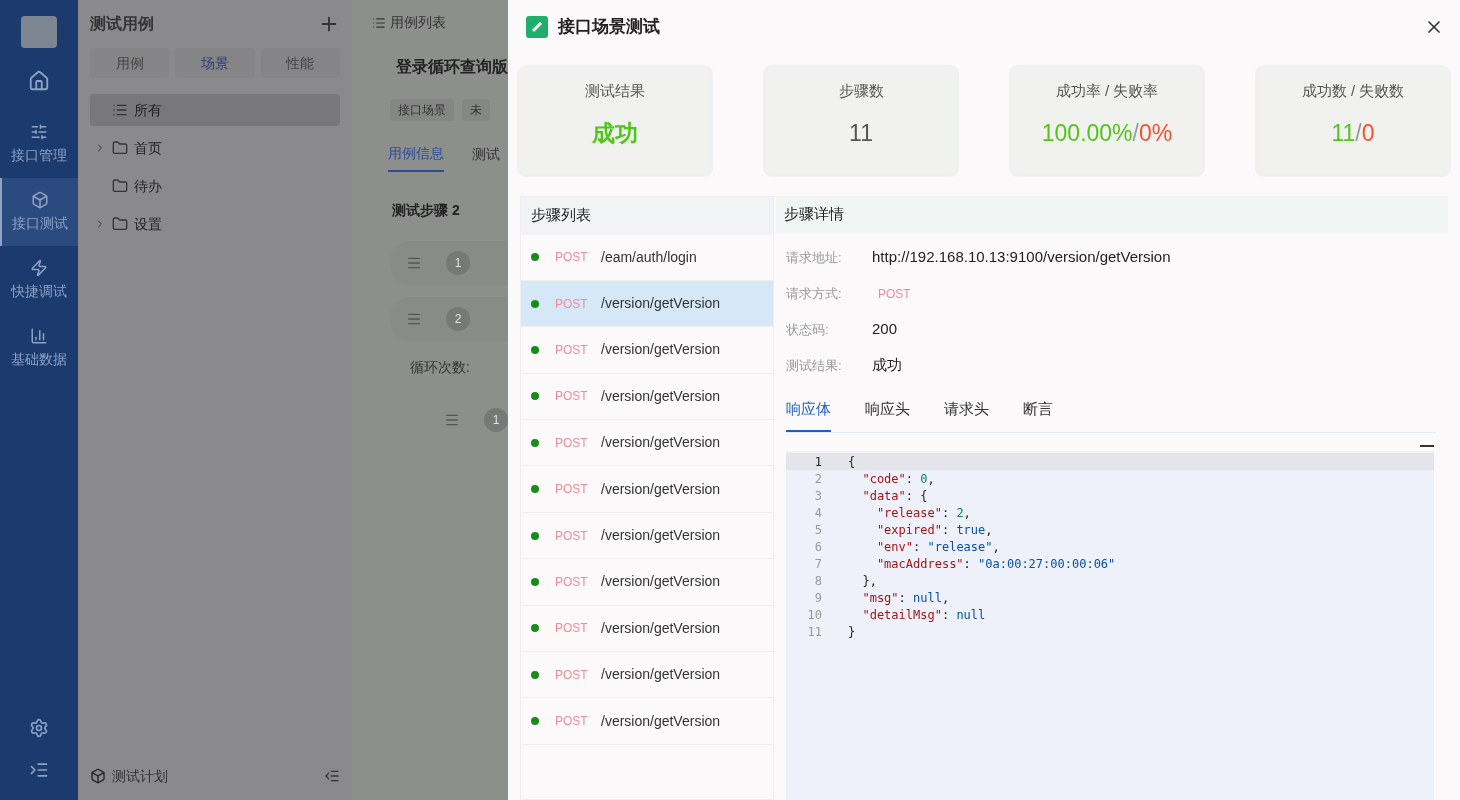 The width and height of the screenshot is (1460, 800). Describe the element at coordinates (923, 513) in the screenshot. I see `code-line: "release": 2,` at that location.